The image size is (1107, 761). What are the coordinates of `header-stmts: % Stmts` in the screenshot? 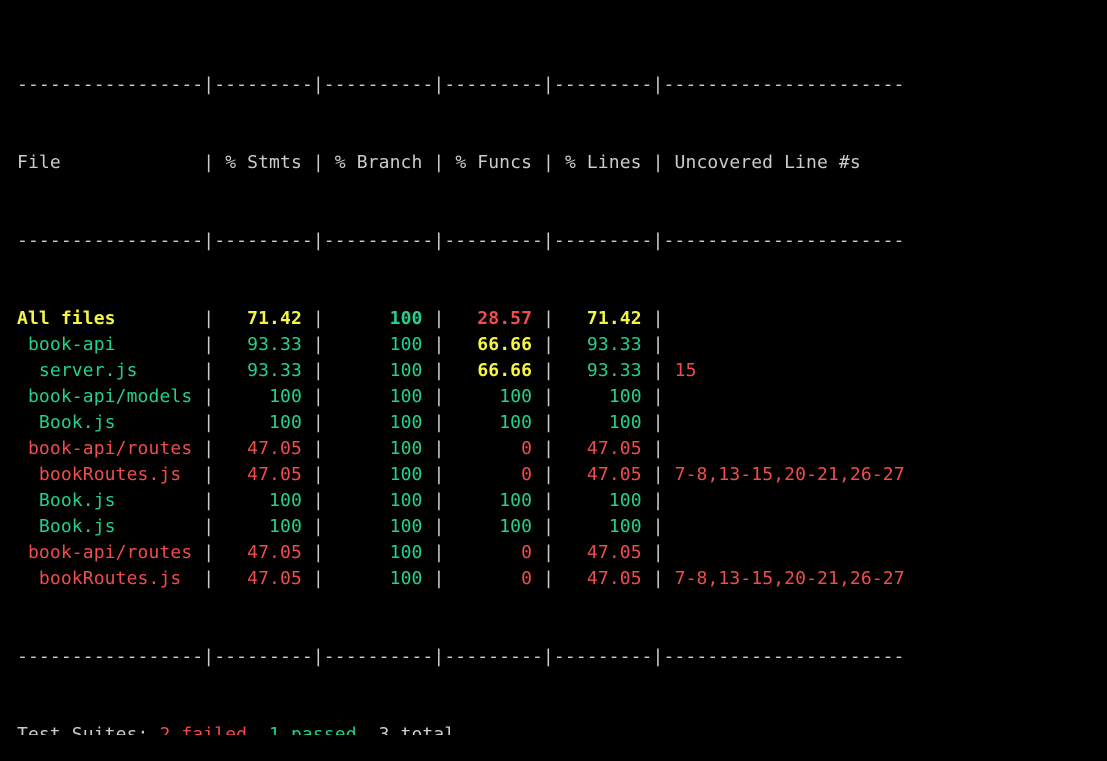 It's located at (263, 162).